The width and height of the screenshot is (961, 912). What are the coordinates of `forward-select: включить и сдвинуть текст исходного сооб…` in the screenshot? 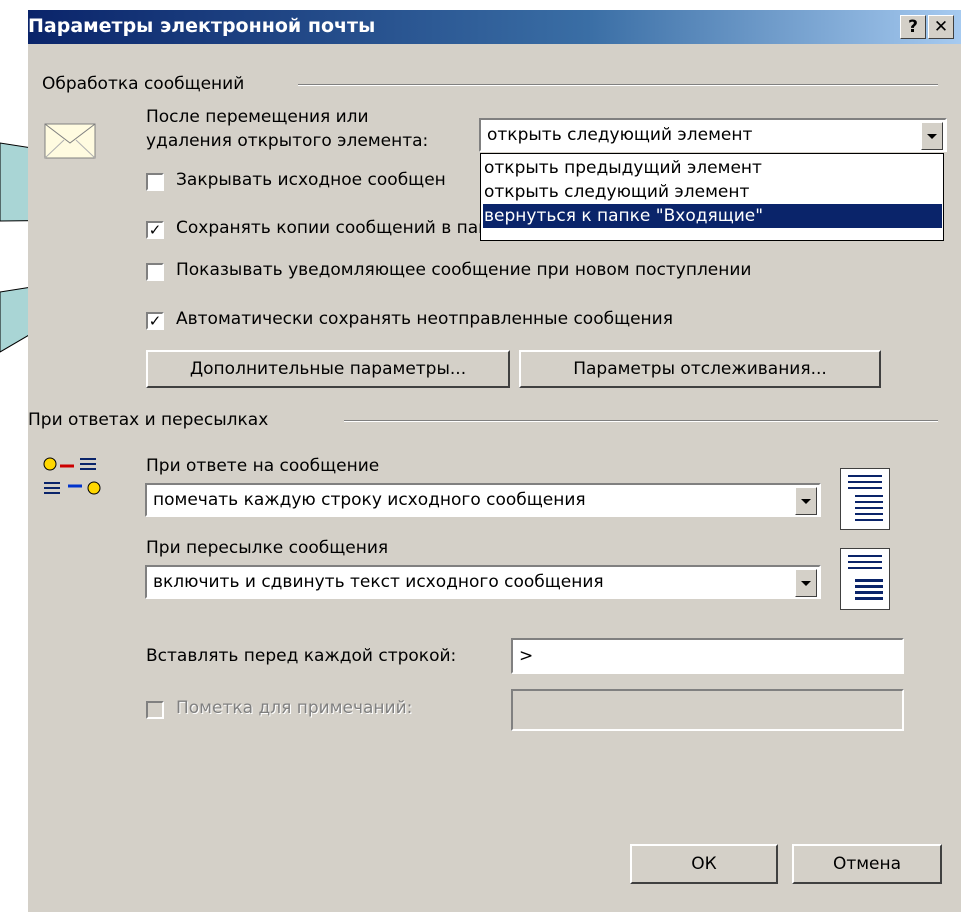 It's located at (483, 582).